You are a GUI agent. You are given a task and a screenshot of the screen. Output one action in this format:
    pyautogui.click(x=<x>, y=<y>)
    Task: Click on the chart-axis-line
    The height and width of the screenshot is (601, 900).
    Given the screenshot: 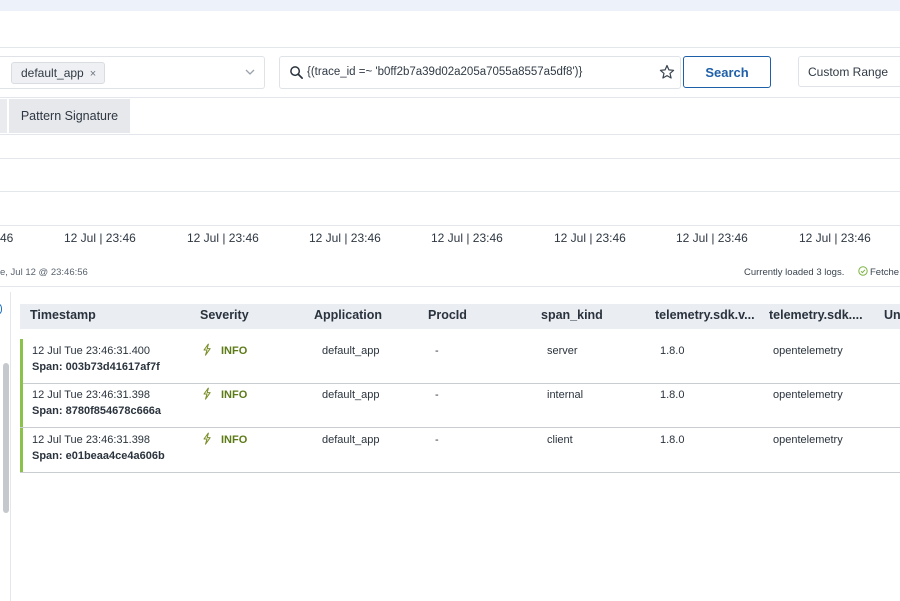 What is the action you would take?
    pyautogui.click(x=450, y=225)
    